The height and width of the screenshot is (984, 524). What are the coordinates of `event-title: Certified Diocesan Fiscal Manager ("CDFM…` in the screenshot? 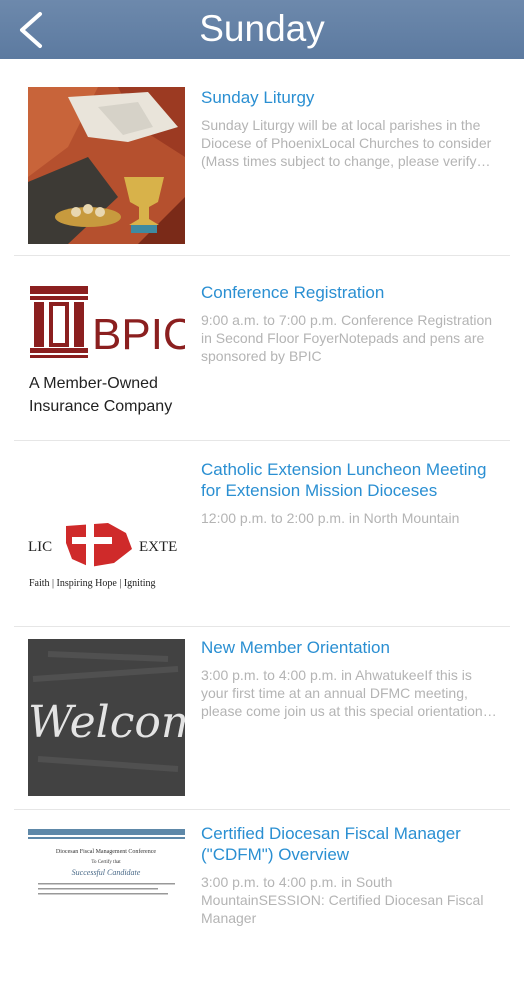 It's located at (331, 844).